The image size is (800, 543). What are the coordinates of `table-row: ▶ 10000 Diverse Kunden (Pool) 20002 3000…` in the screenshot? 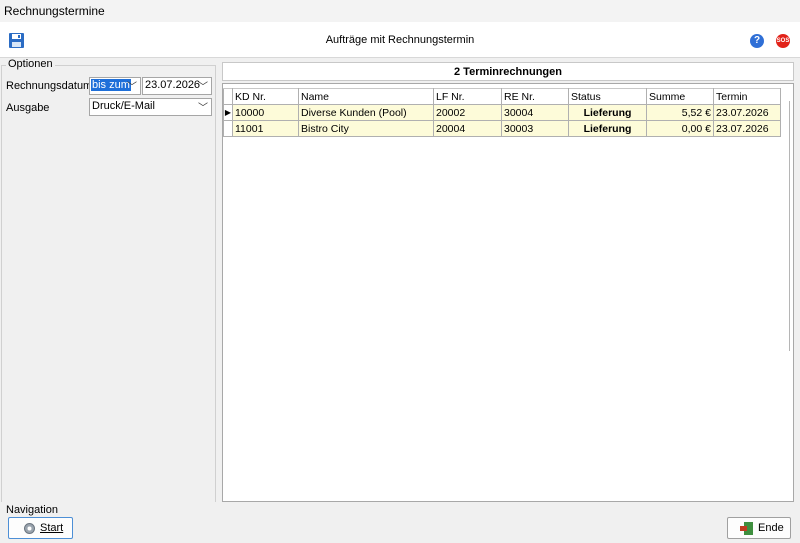 It's located at (502, 112).